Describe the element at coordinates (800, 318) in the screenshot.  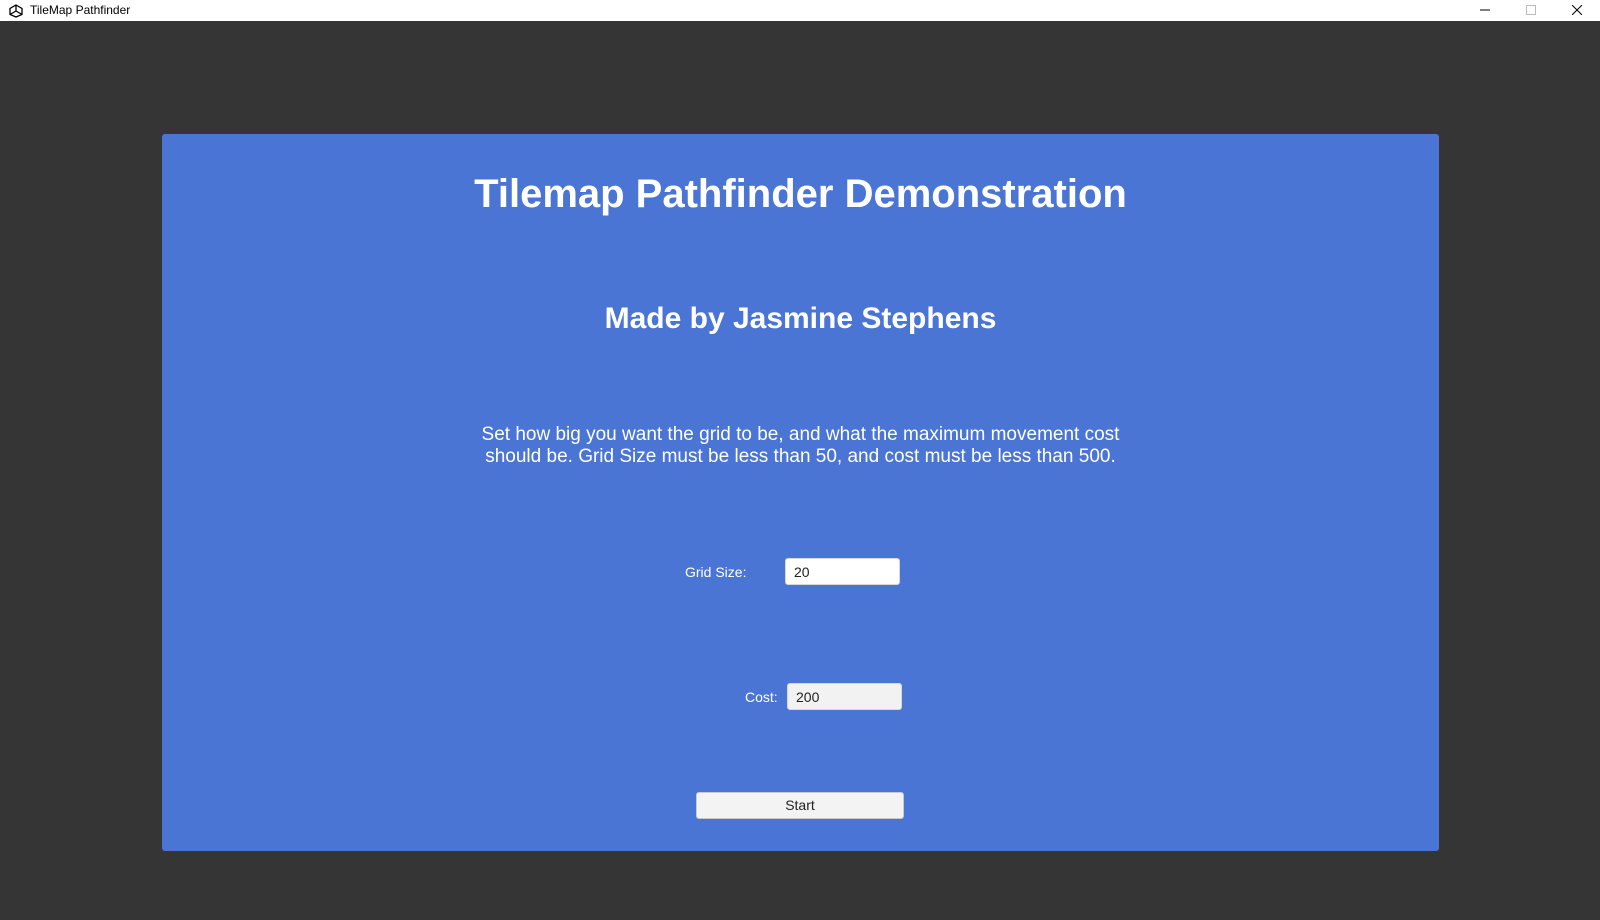
I see `author-subtitle: Made by Jasmine Stephens` at that location.